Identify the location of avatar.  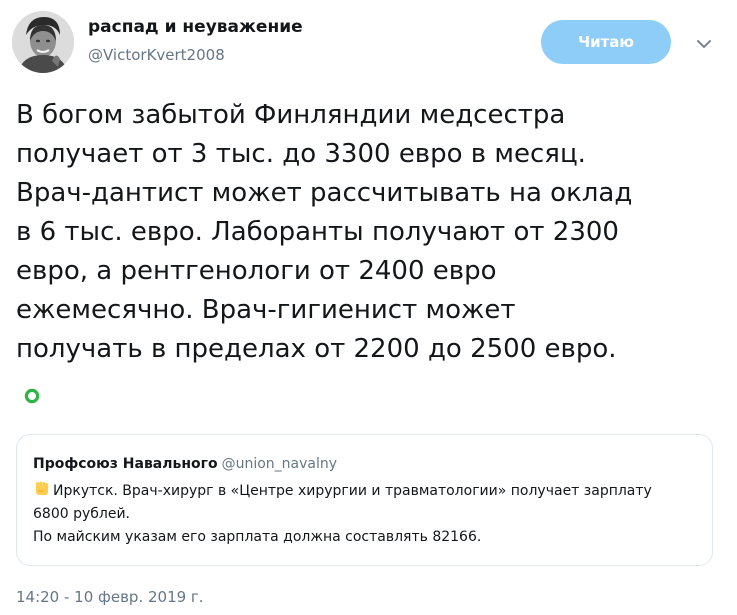
(43, 42).